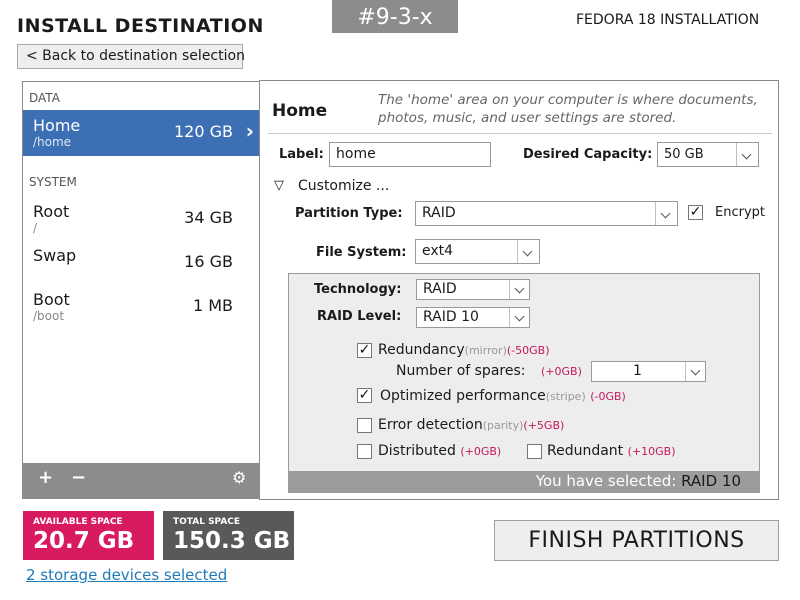 The image size is (800, 600). I want to click on error-detection-label: Error detection(parity)(+5GB), so click(471, 425).